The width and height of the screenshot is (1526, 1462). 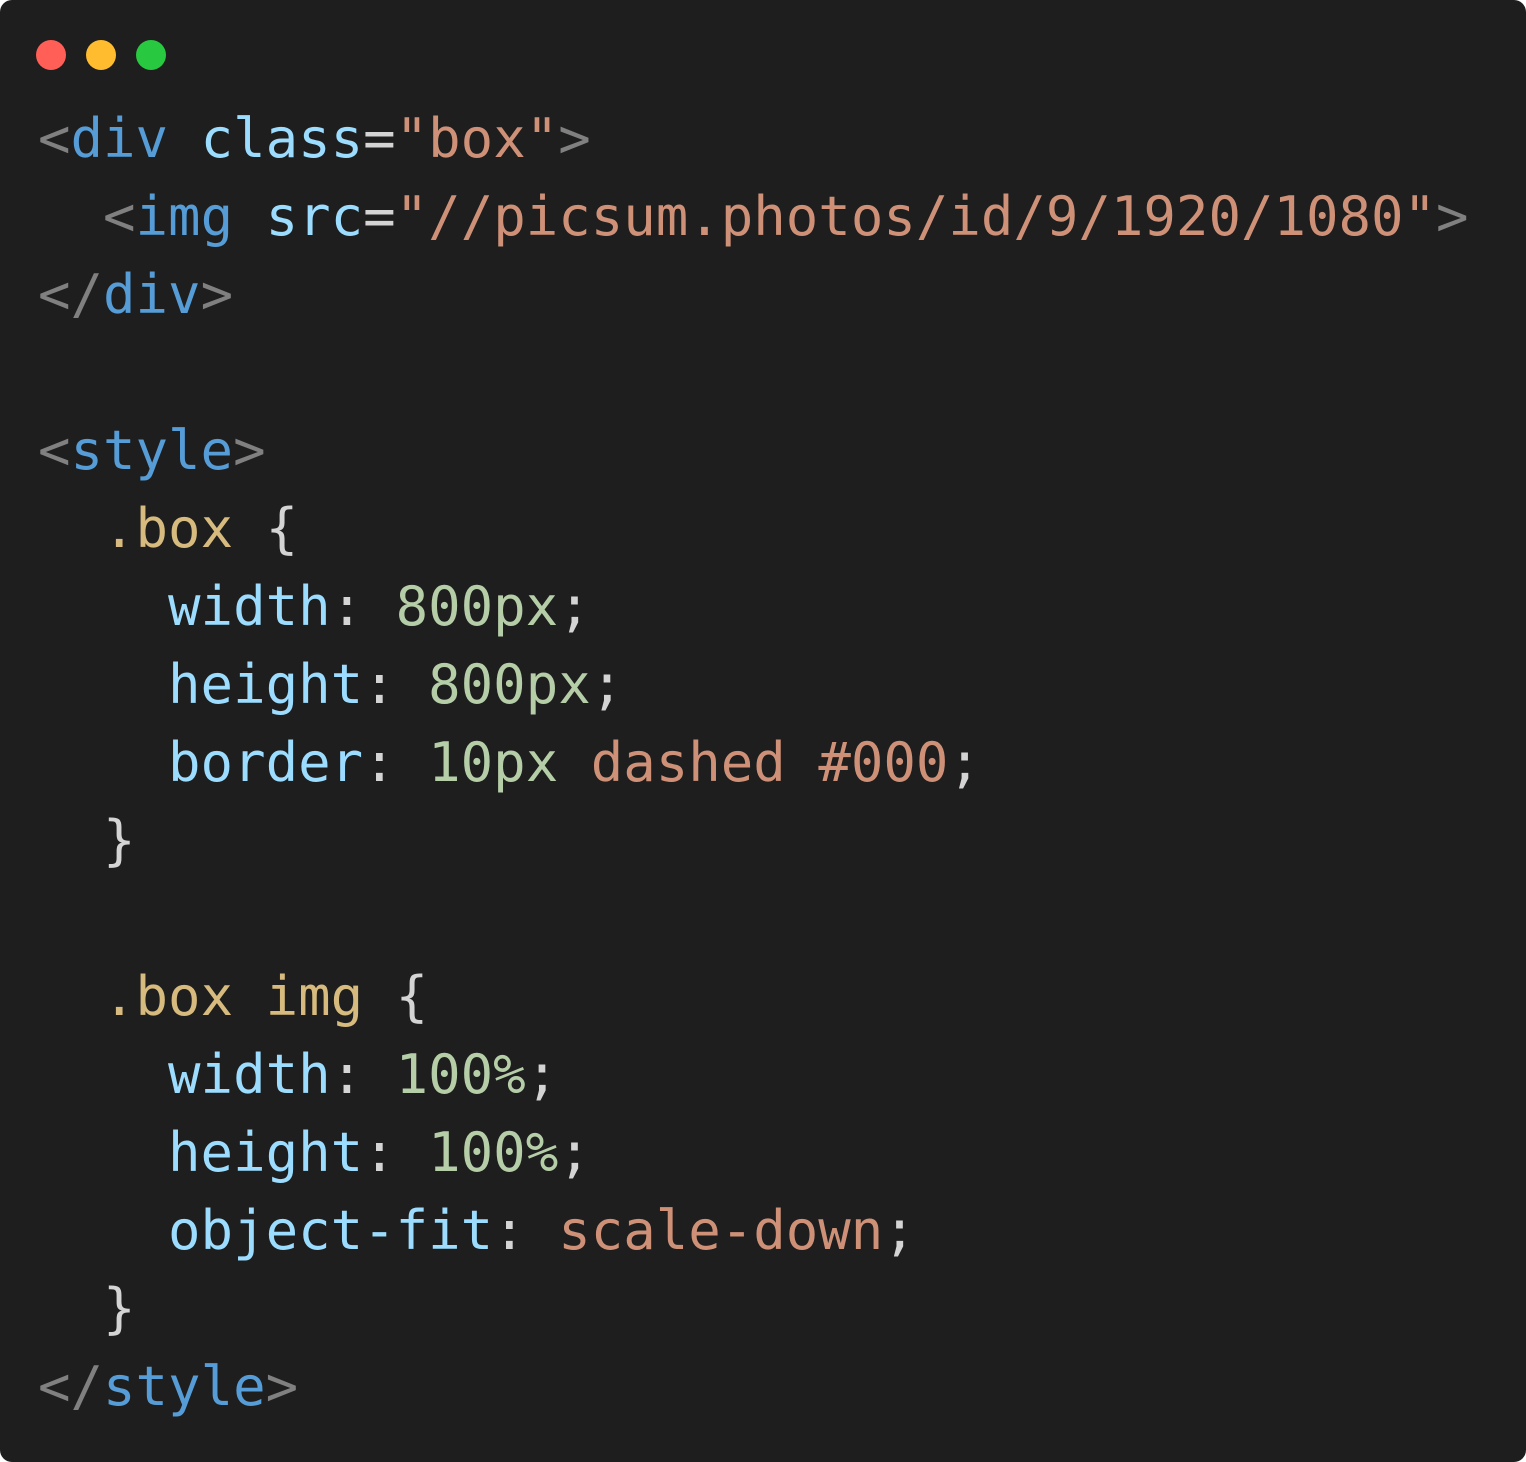 I want to click on code-token-str: "box", so click(x=477, y=138).